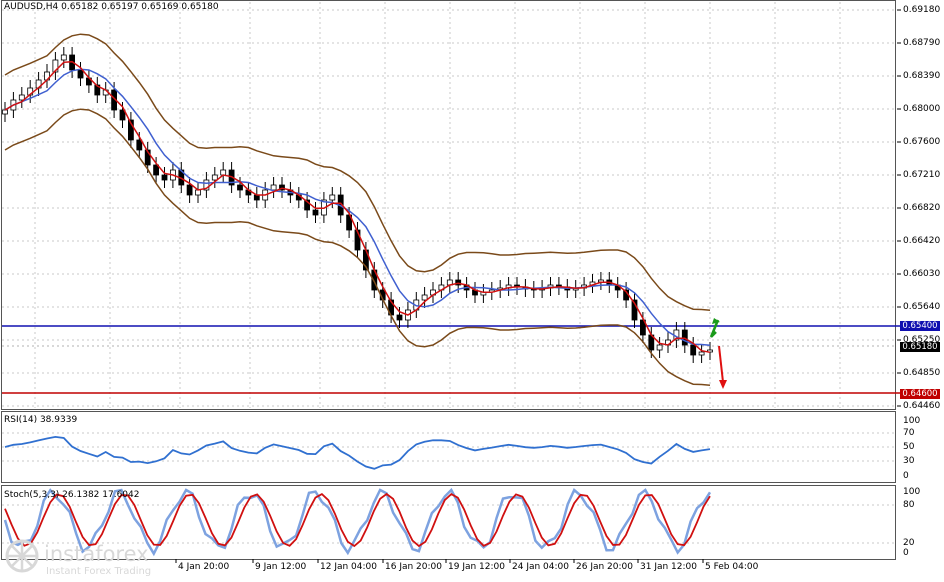 Image resolution: width=944 pixels, height=582 pixels. I want to click on price-axis-label: 0.64460, so click(922, 406).